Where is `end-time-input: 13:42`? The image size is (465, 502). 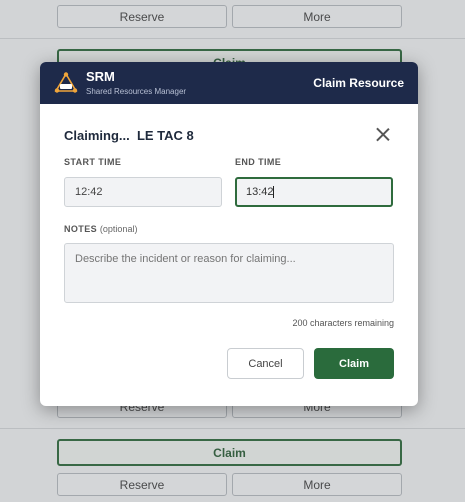
end-time-input: 13:42 is located at coordinates (314, 192).